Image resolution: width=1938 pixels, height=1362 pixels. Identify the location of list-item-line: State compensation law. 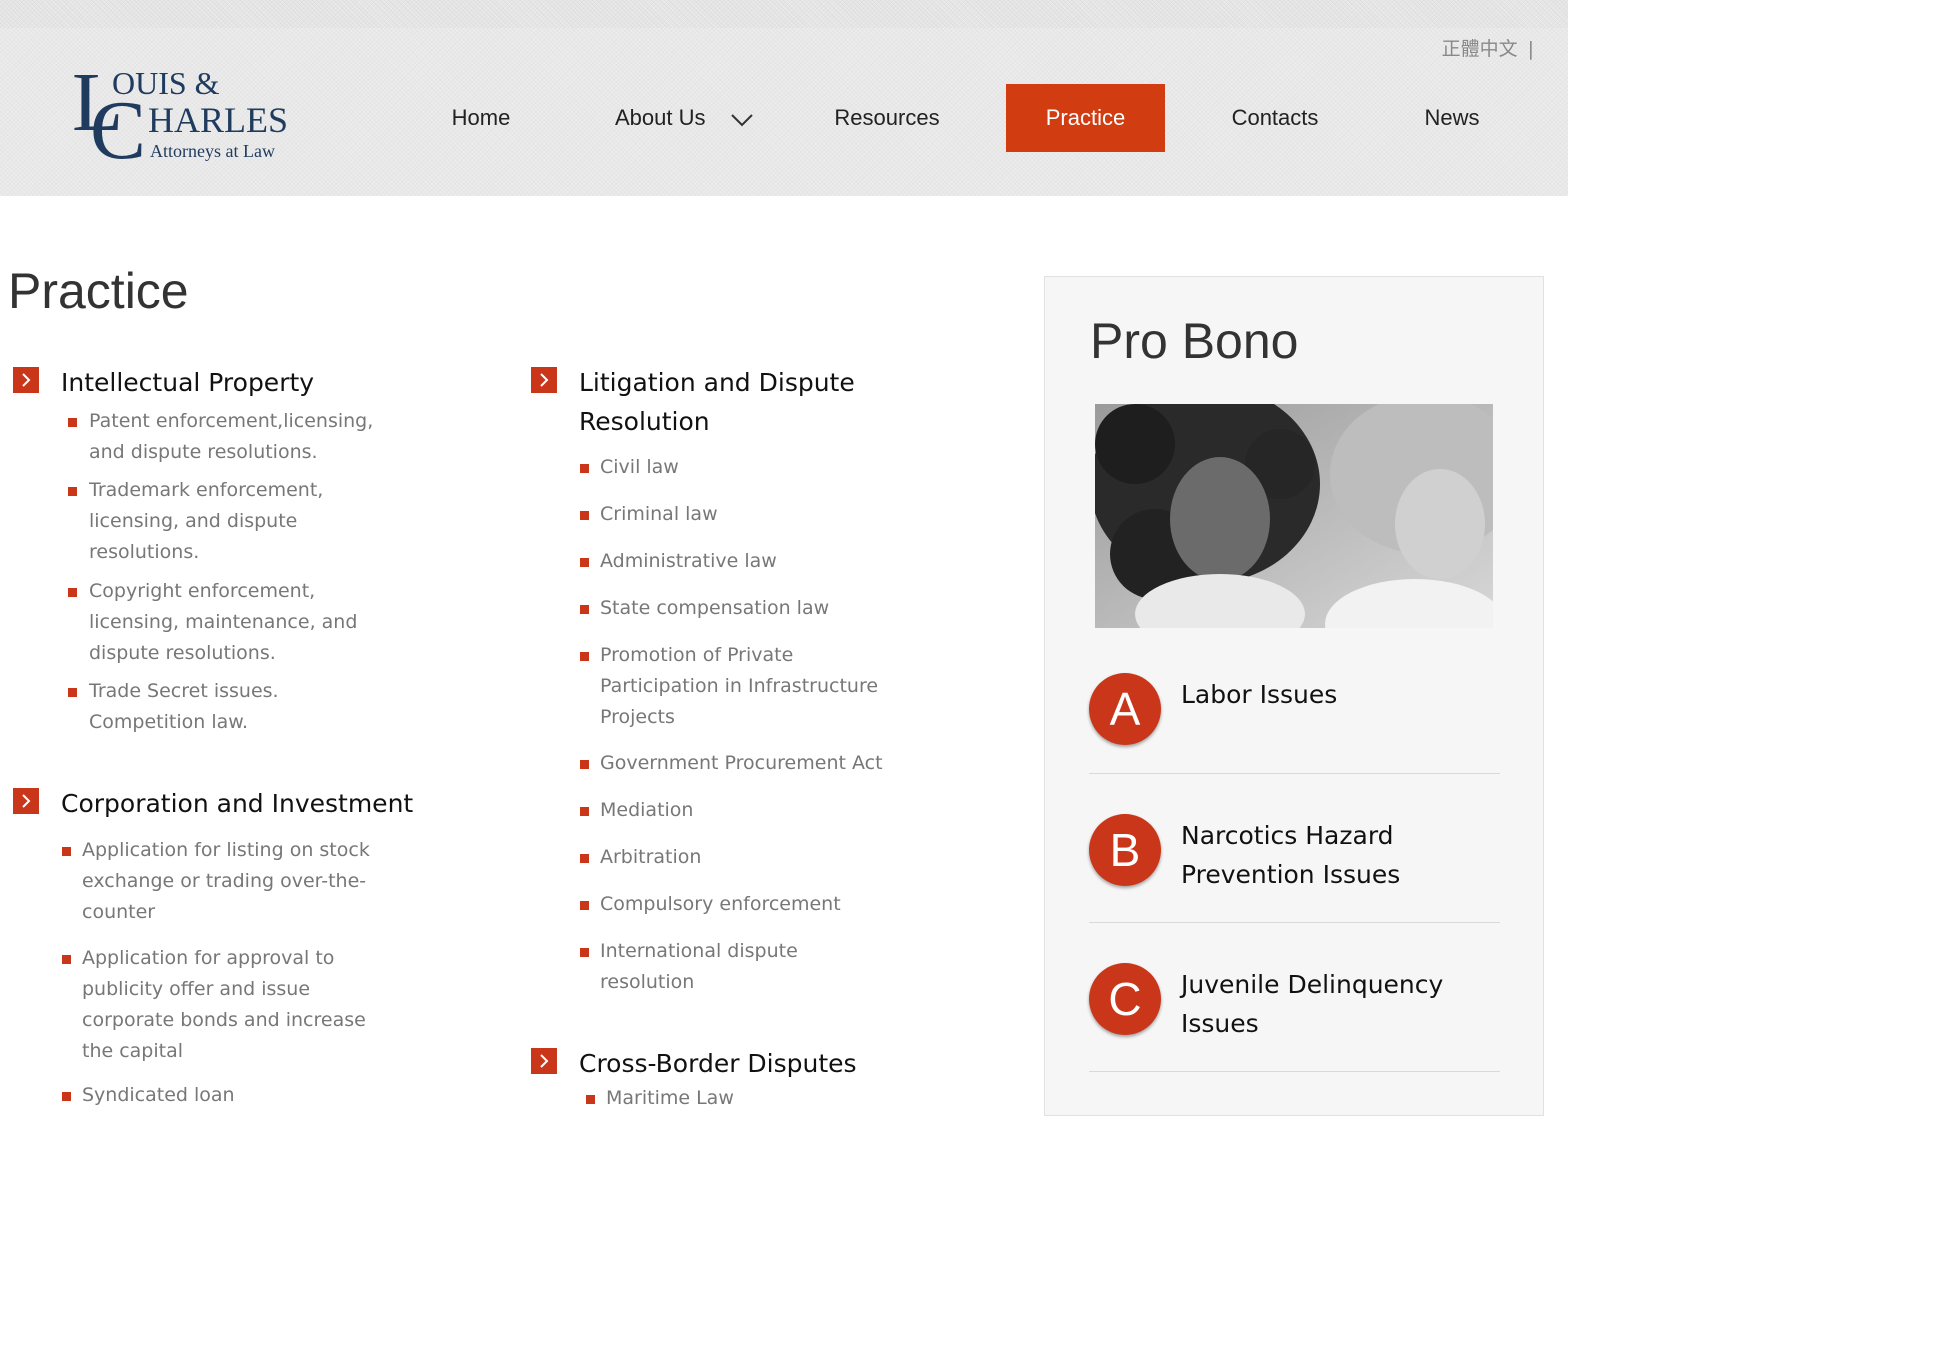
(715, 608).